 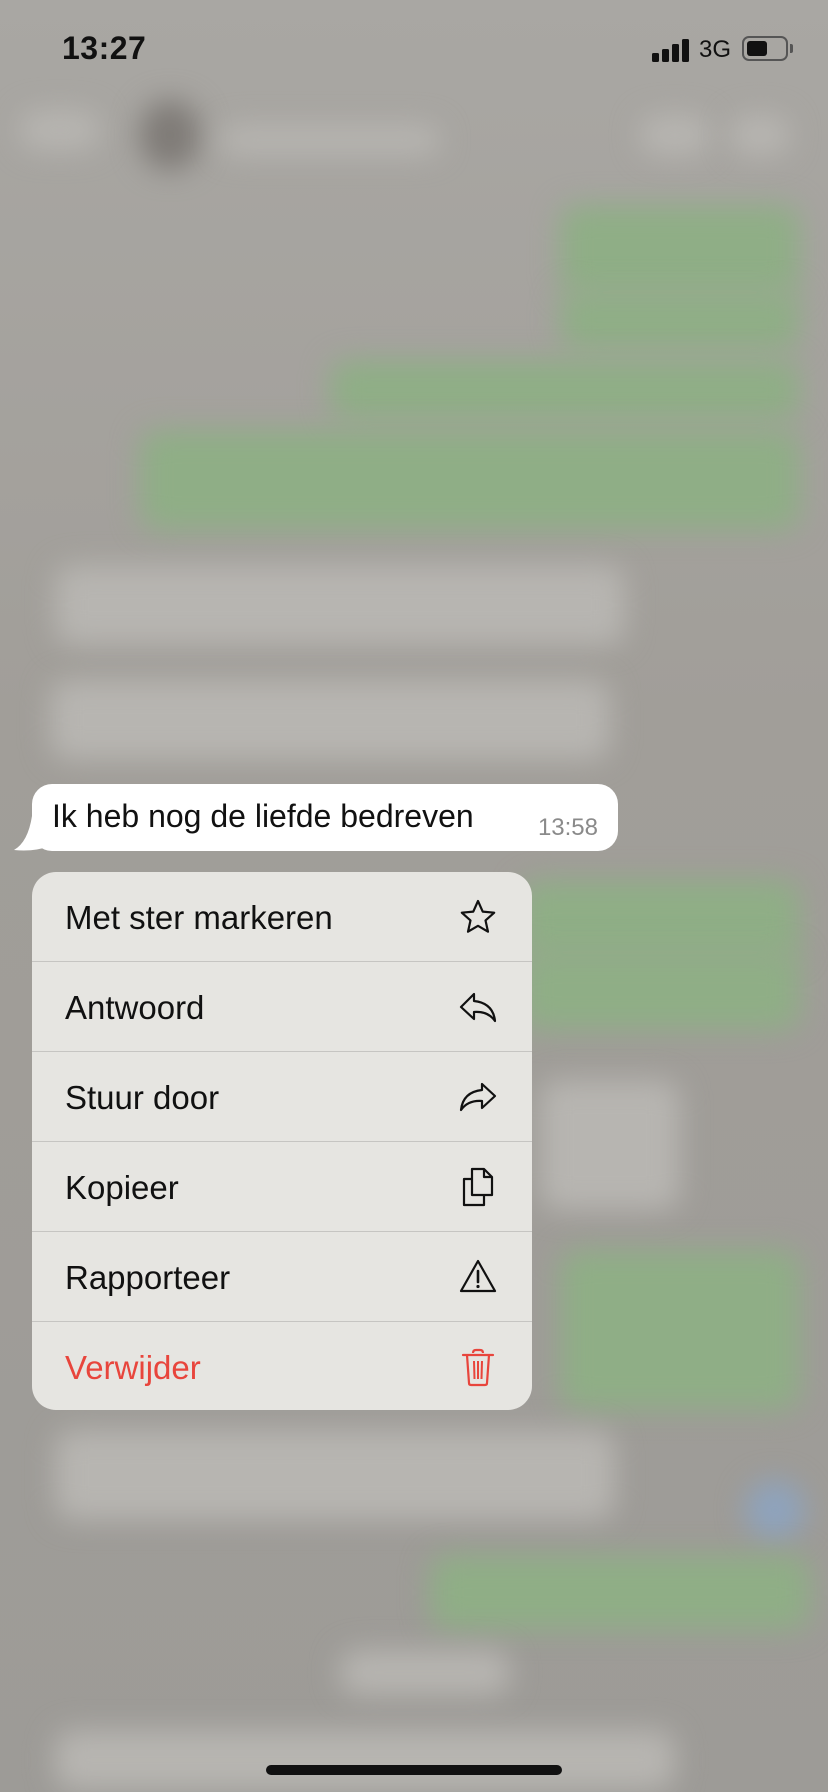 What do you see at coordinates (282, 1187) in the screenshot?
I see `menu-item-copy: Kopieer` at bounding box center [282, 1187].